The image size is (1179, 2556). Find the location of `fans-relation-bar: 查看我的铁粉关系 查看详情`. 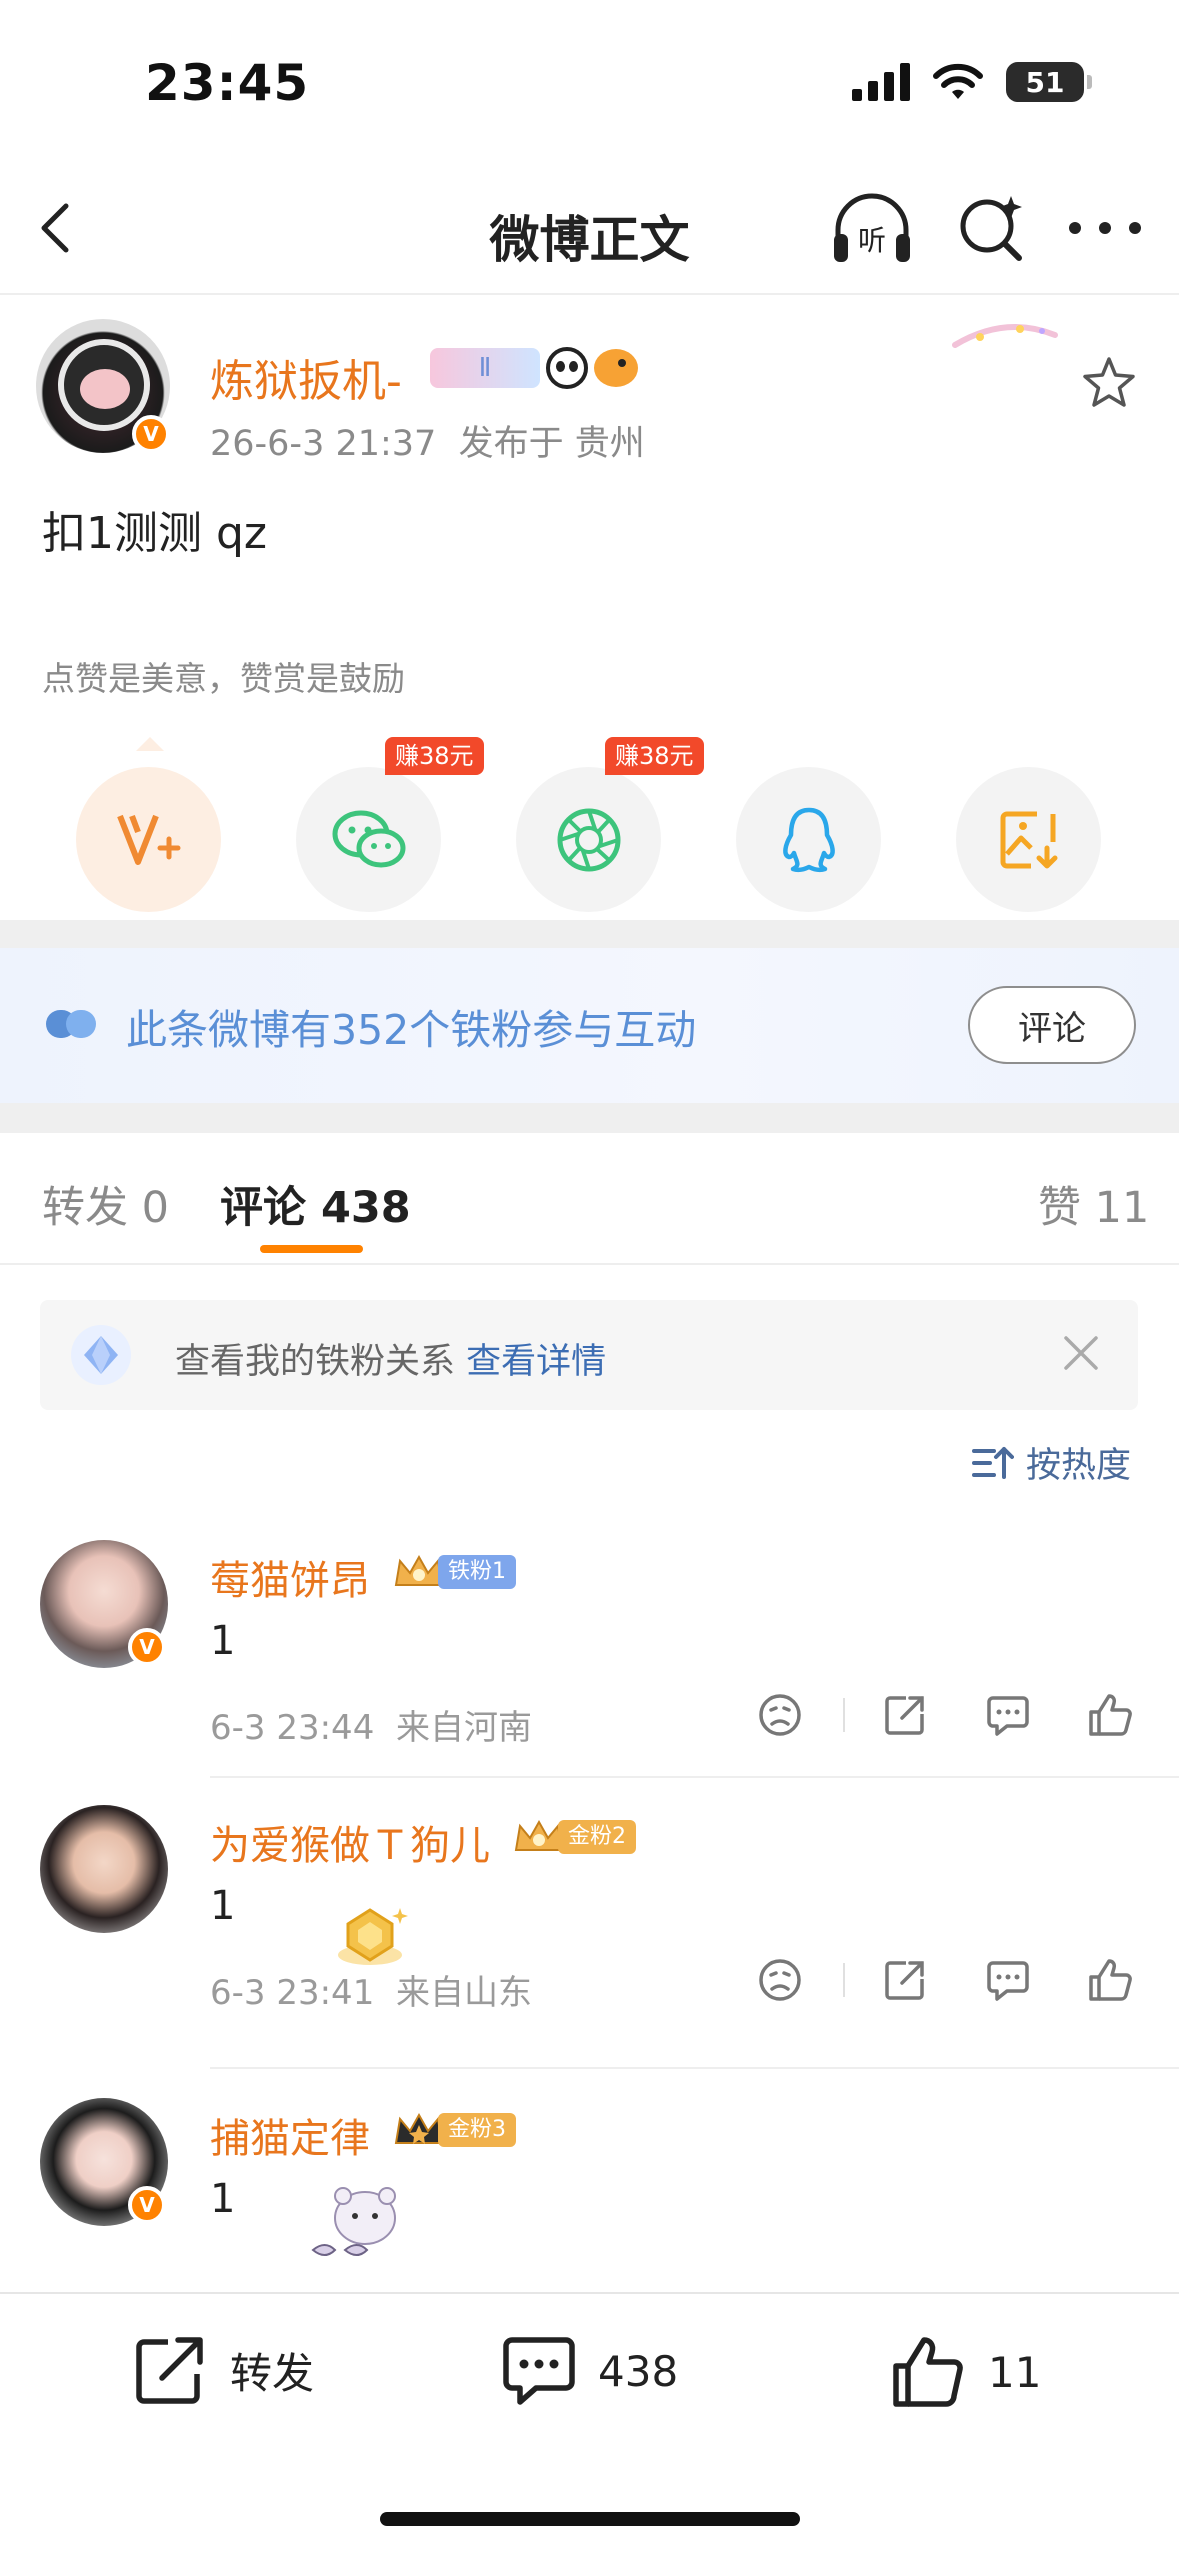

fans-relation-bar: 查看我的铁粉关系 查看详情 is located at coordinates (589, 1355).